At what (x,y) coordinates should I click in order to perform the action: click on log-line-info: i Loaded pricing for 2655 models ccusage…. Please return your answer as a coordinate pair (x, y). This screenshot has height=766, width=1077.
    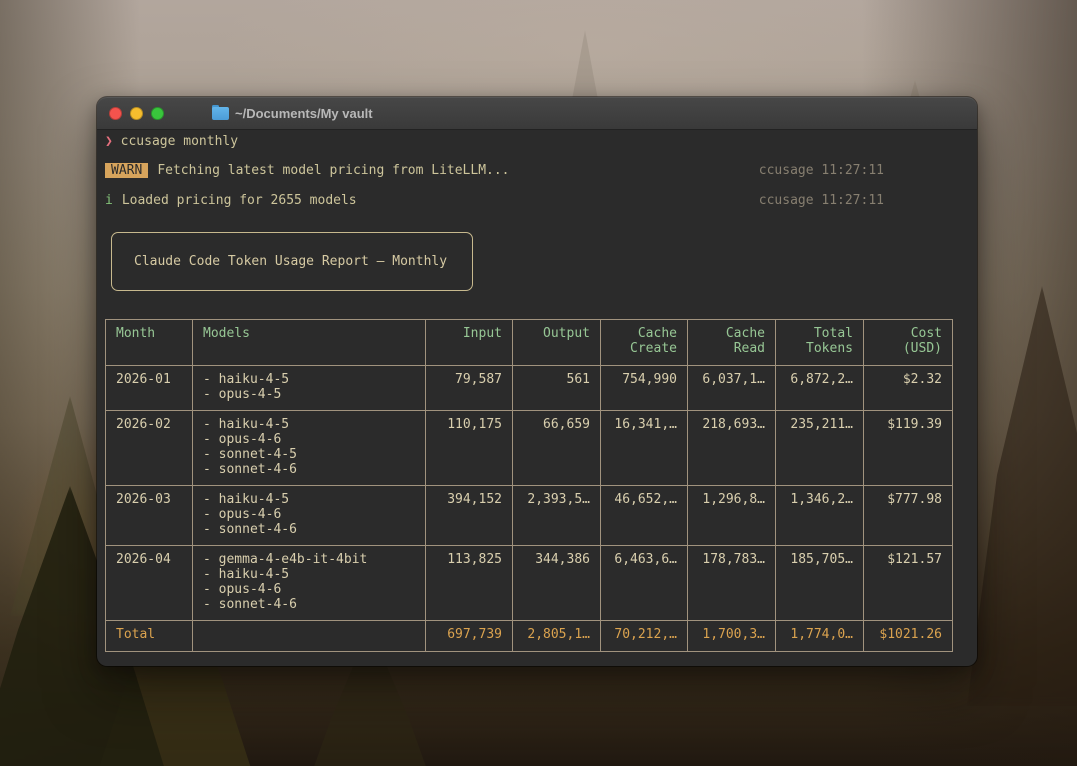
    Looking at the image, I should click on (537, 200).